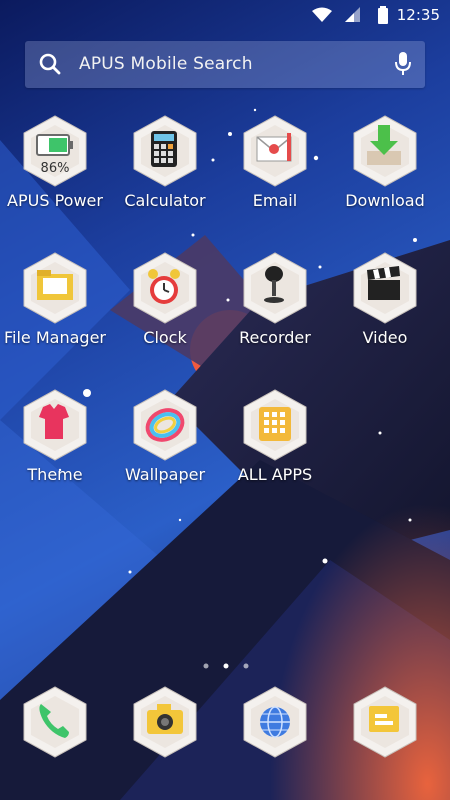 This screenshot has height=800, width=450. I want to click on page-indicator, so click(226, 666).